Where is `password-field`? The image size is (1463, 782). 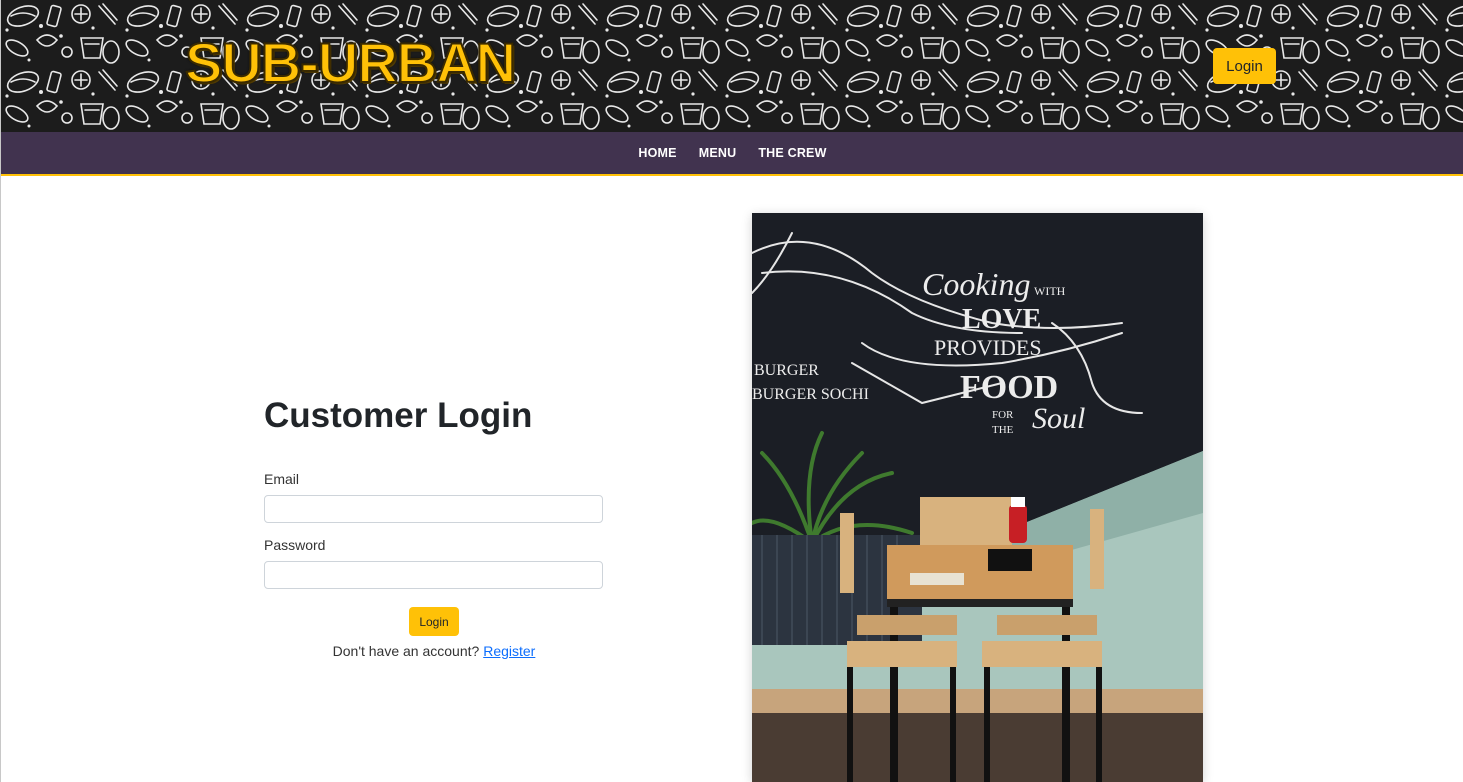
password-field is located at coordinates (433, 575).